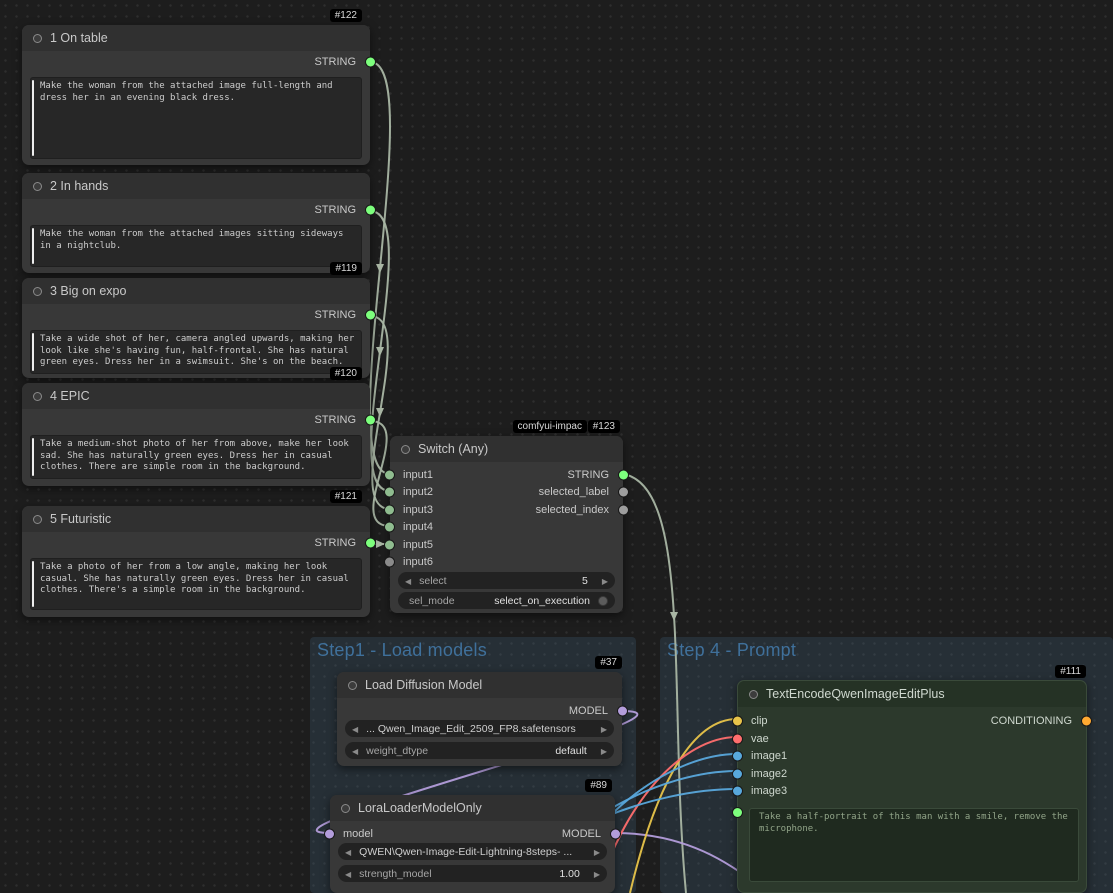 The height and width of the screenshot is (893, 1113). I want to click on node-title: Switch (Any), so click(453, 449).